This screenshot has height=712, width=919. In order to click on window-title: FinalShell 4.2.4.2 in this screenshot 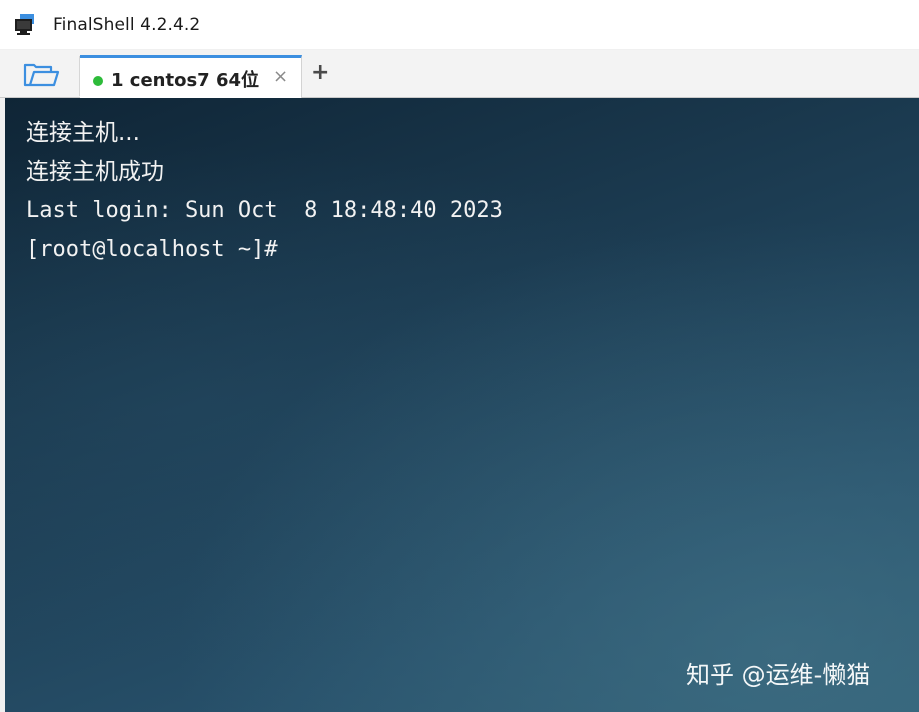, I will do `click(127, 25)`.